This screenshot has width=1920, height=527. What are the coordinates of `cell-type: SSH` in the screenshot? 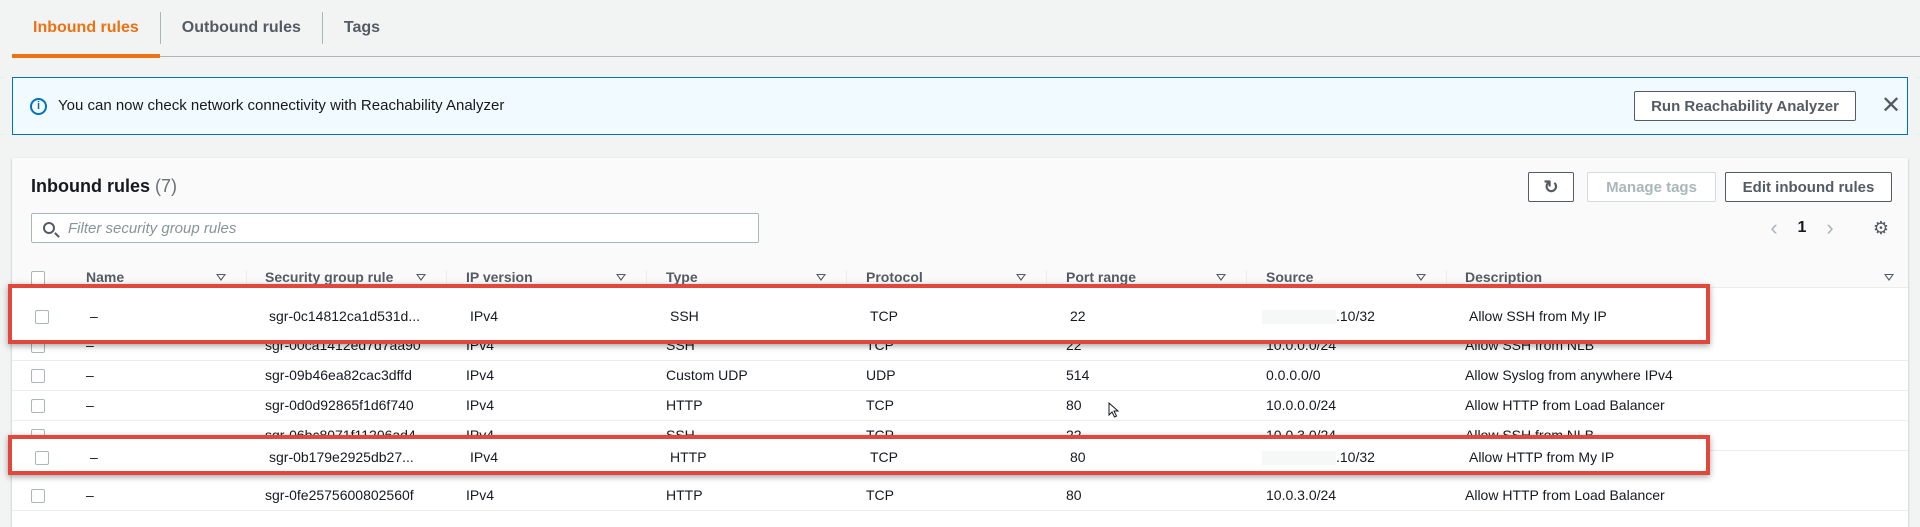 It's located at (684, 316).